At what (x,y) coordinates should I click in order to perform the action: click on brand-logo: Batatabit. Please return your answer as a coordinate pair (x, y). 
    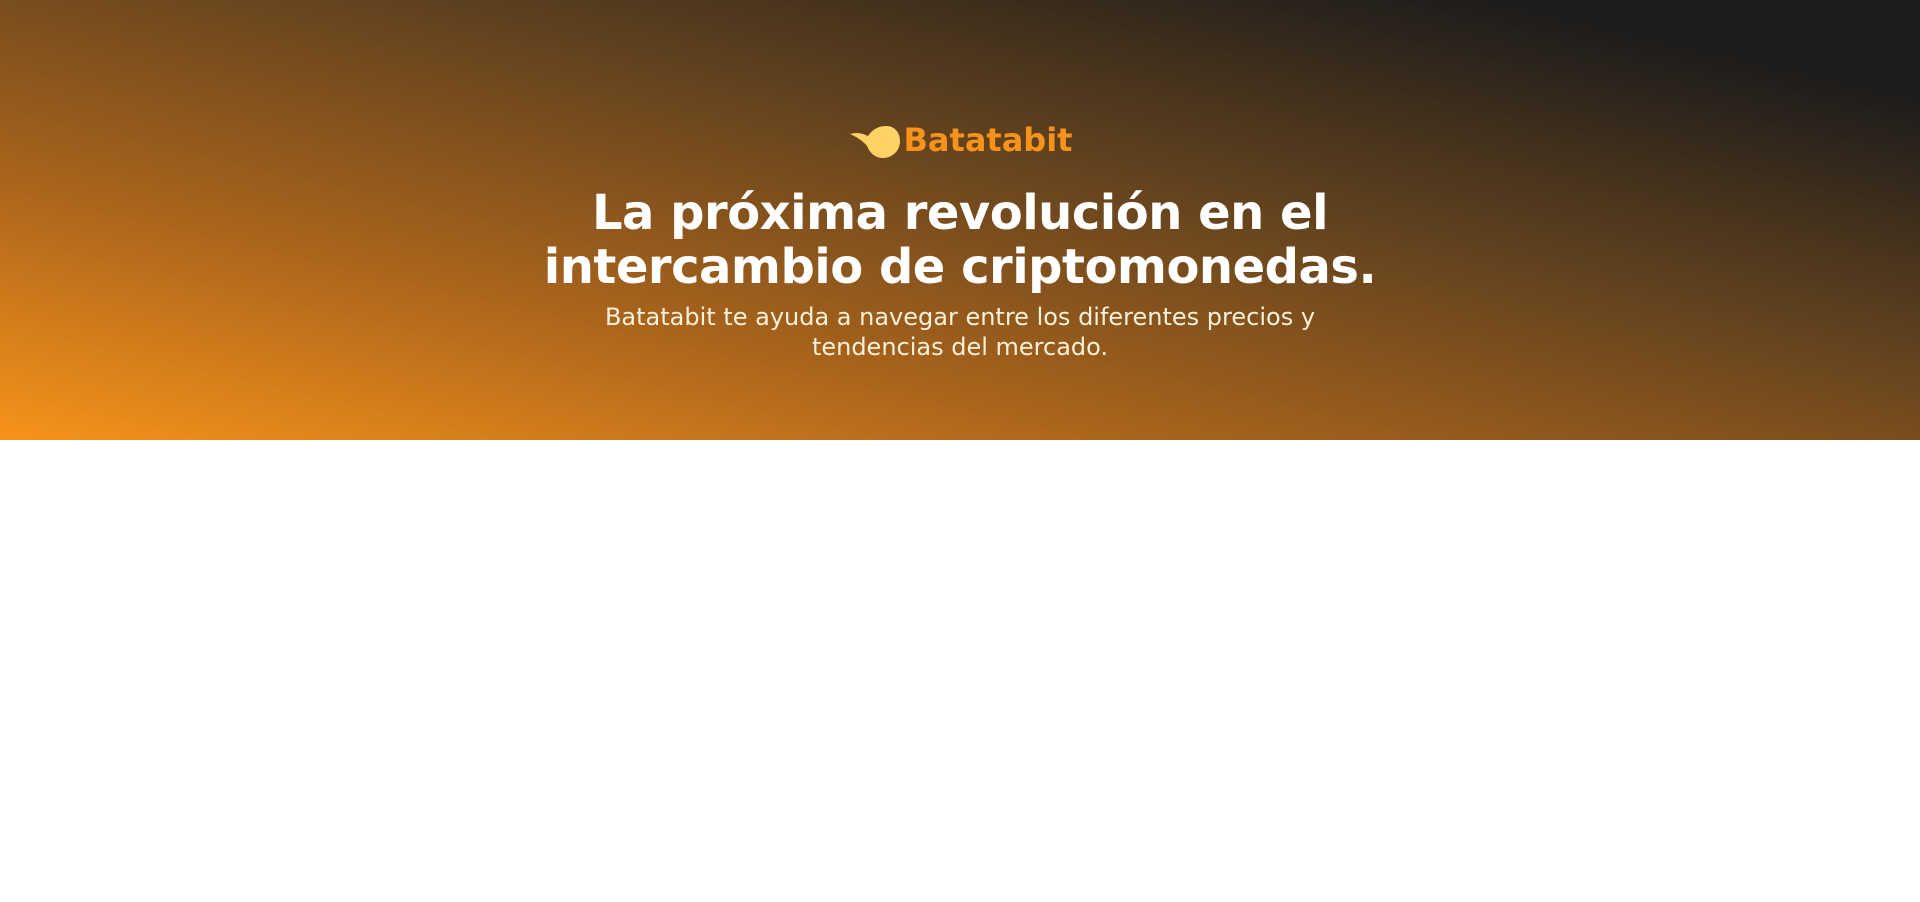
    Looking at the image, I should click on (960, 140).